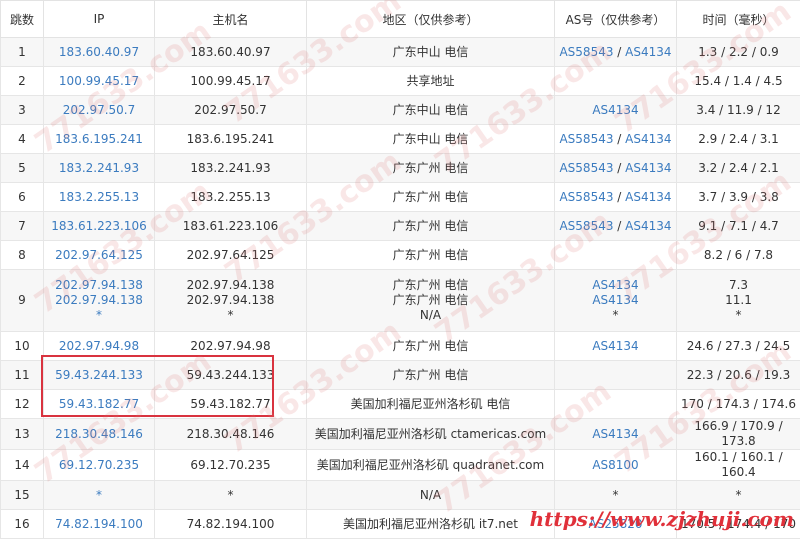 The image size is (800, 539). I want to click on hop-cell: 16, so click(22, 524).